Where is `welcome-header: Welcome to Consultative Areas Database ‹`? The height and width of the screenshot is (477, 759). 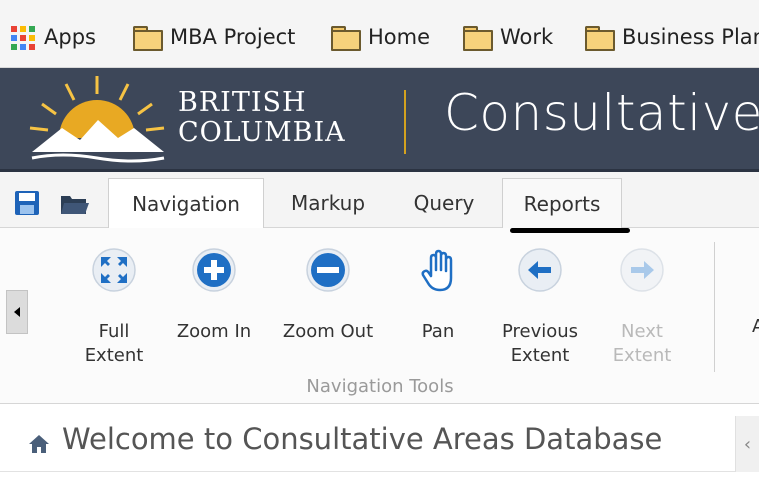
welcome-header: Welcome to Consultative Areas Database ‹ is located at coordinates (379, 444).